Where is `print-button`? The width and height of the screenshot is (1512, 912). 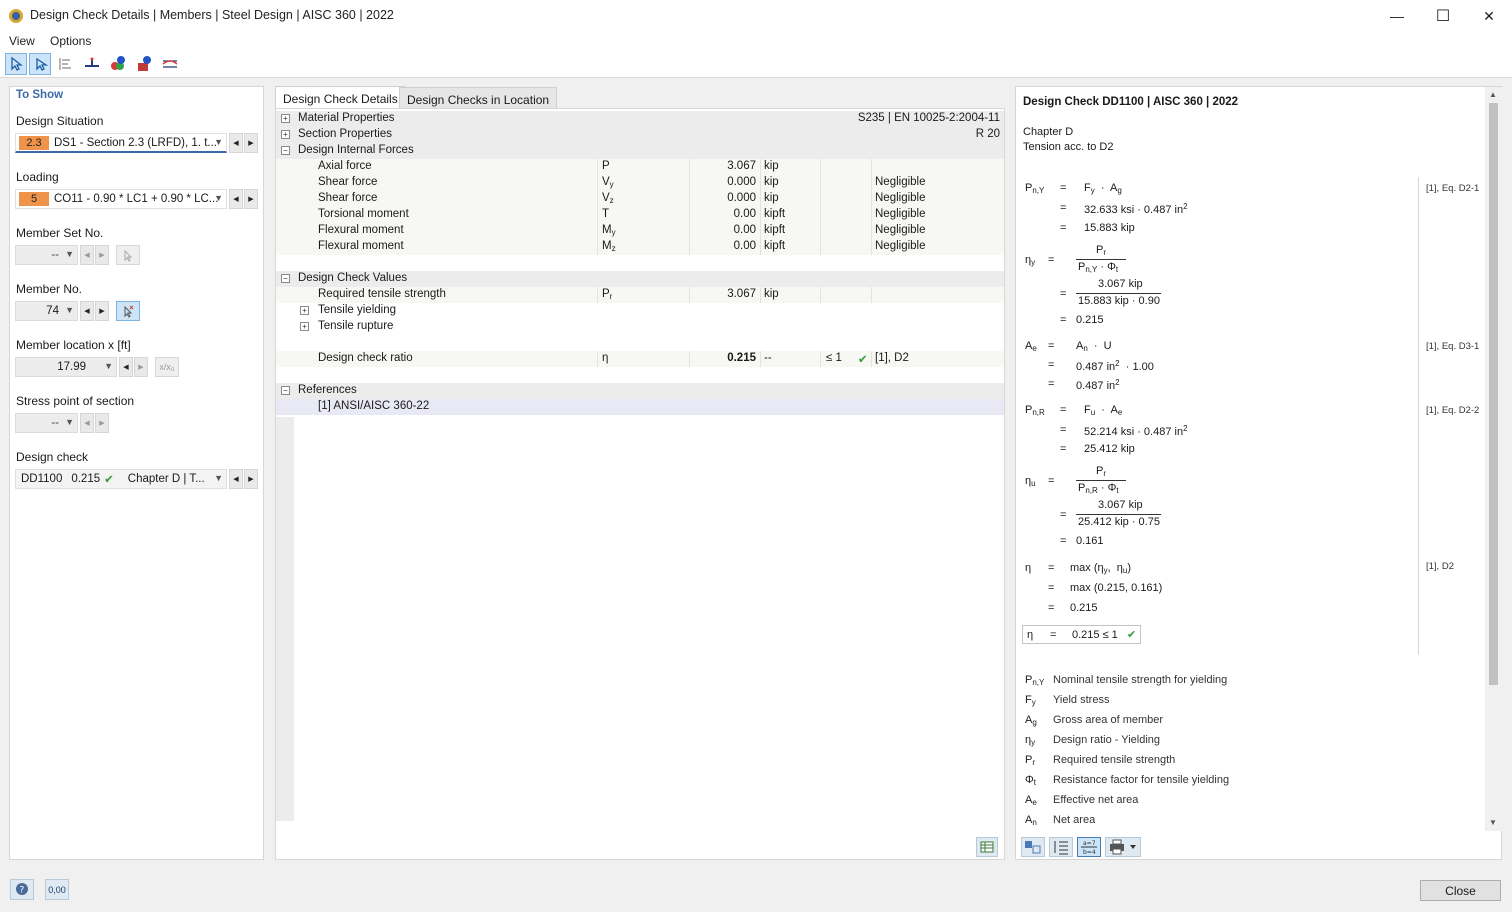 print-button is located at coordinates (1123, 847).